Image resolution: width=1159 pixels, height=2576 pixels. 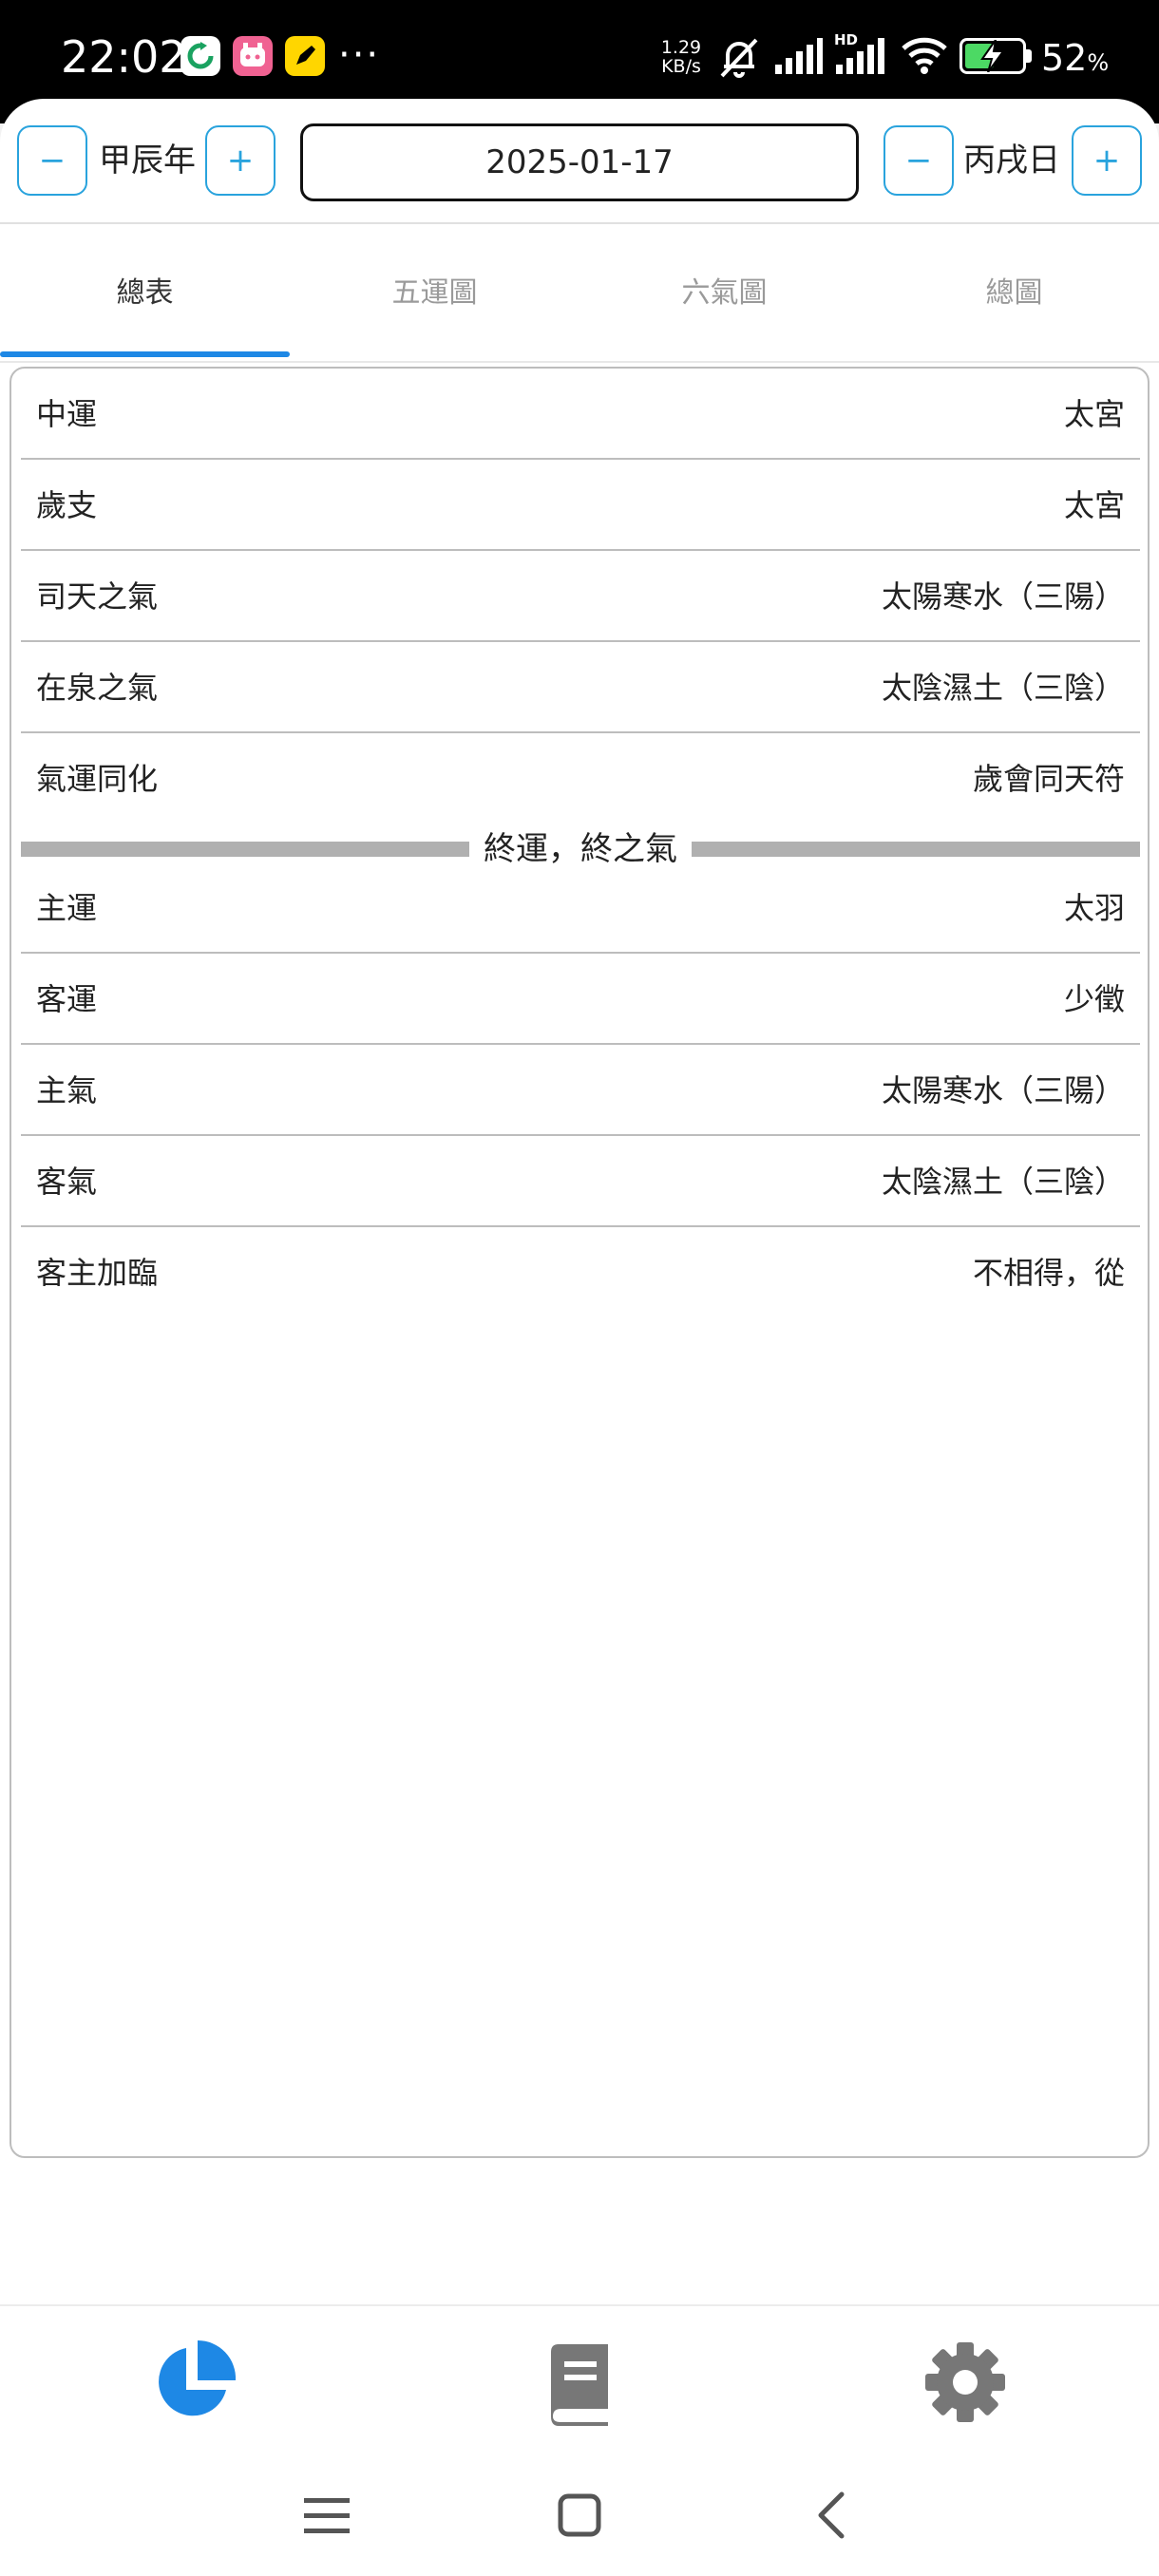 What do you see at coordinates (739, 58) in the screenshot?
I see `bell-muted-icon` at bounding box center [739, 58].